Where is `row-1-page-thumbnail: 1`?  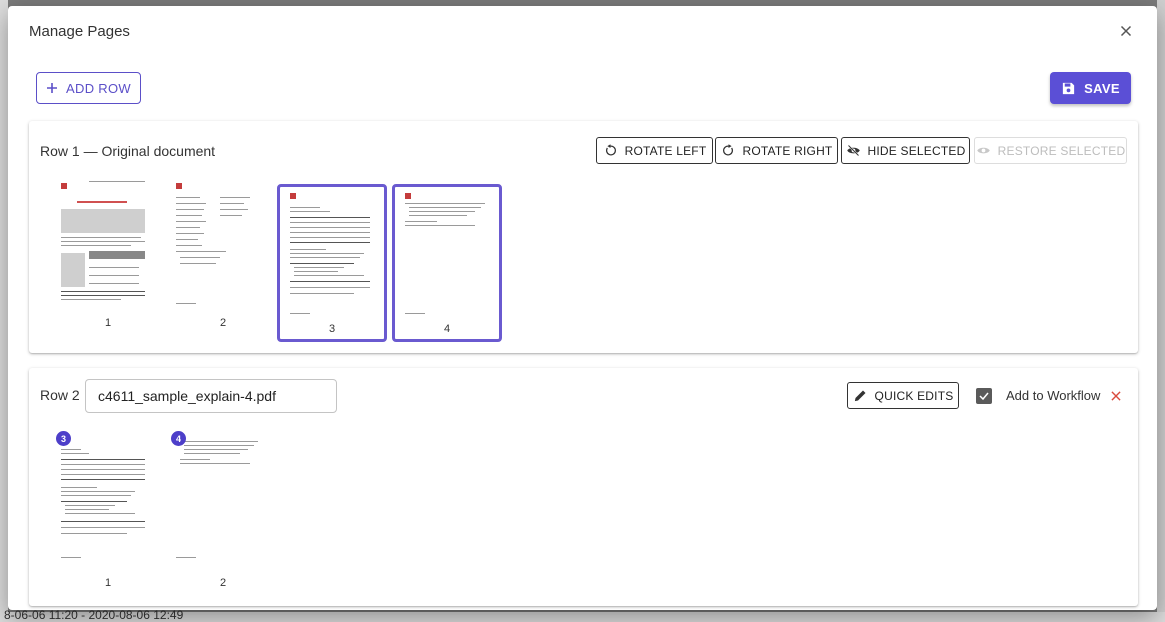 row-1-page-thumbnail: 1 is located at coordinates (108, 256).